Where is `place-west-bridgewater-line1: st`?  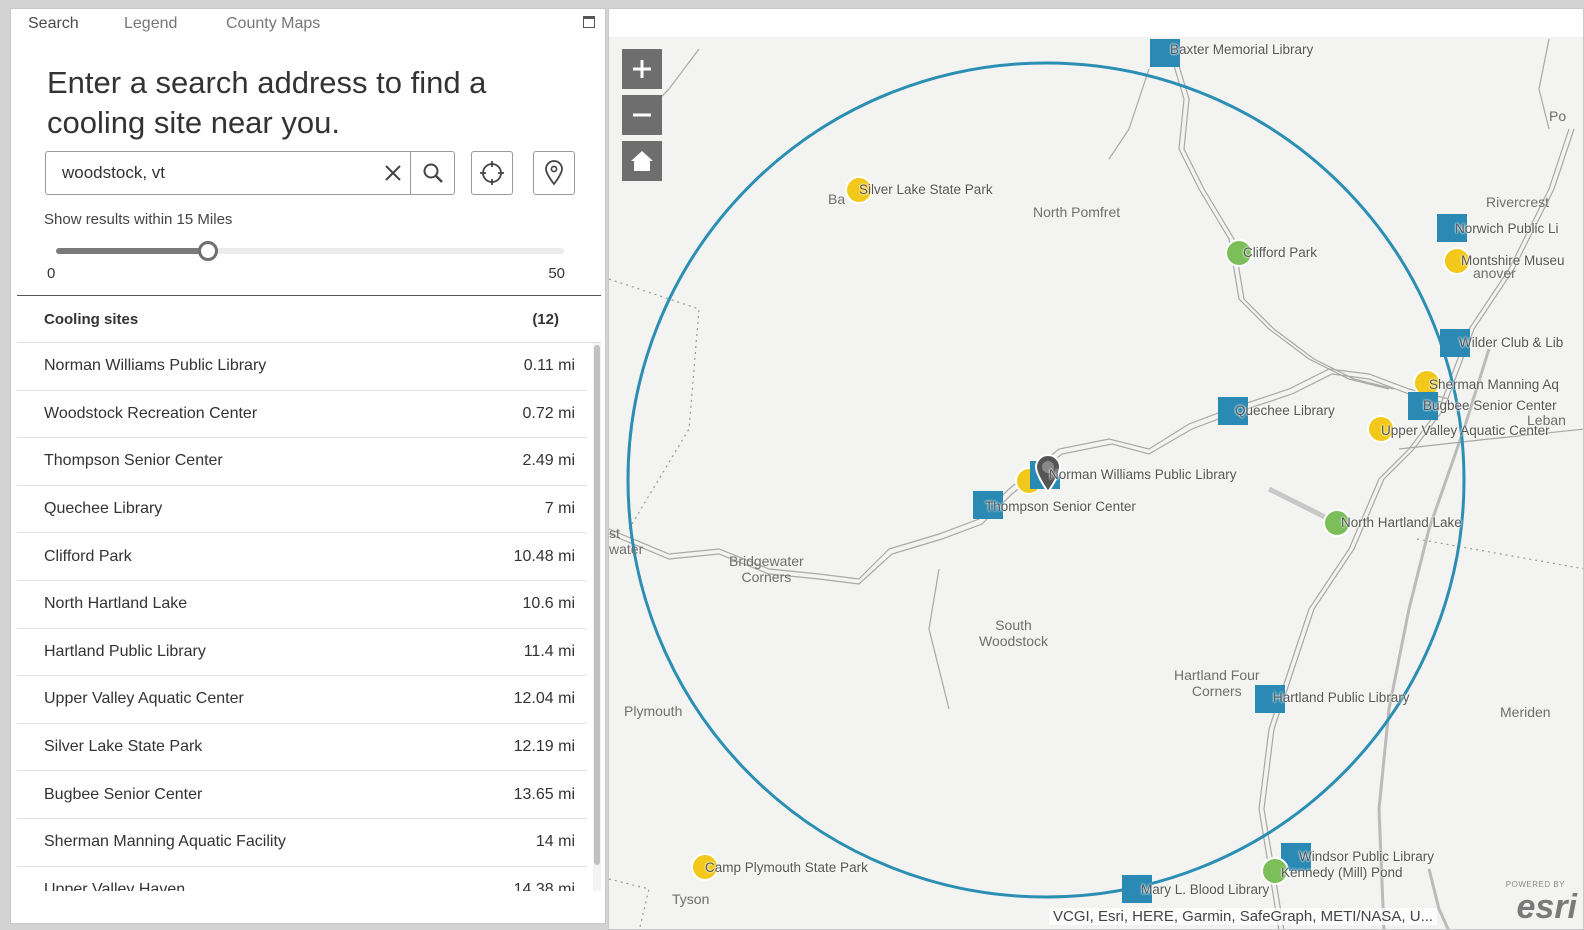 place-west-bridgewater-line1: st is located at coordinates (614, 533).